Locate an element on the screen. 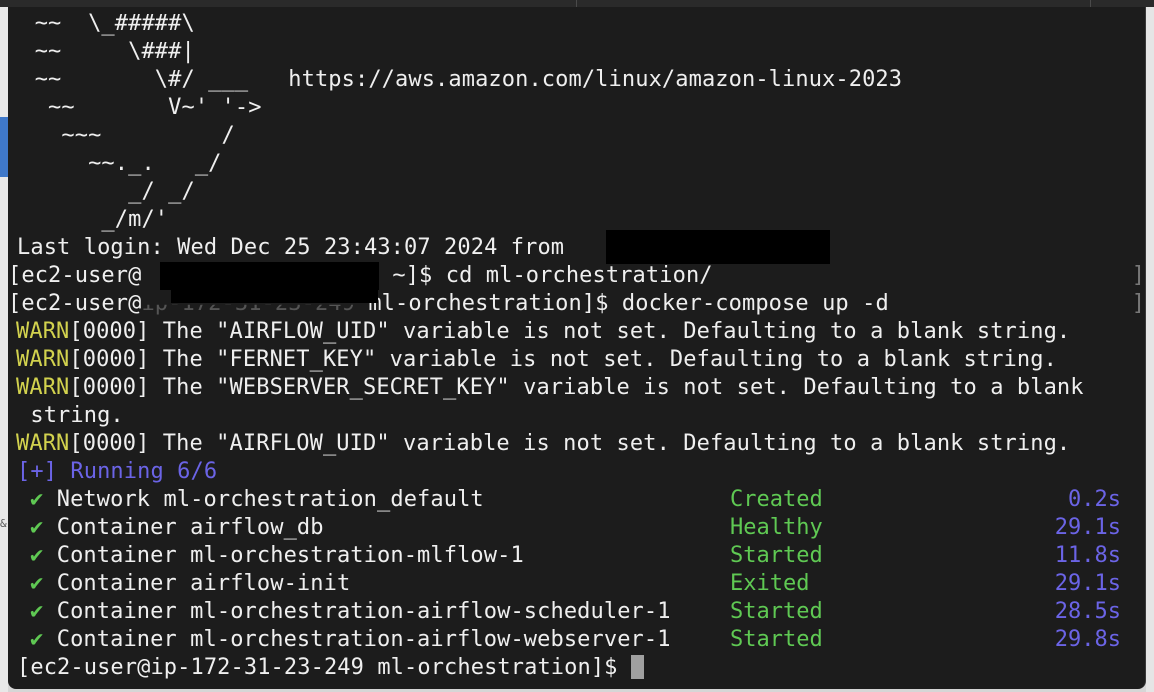  running-status: [+] Running 6/6 is located at coordinates (117, 471).